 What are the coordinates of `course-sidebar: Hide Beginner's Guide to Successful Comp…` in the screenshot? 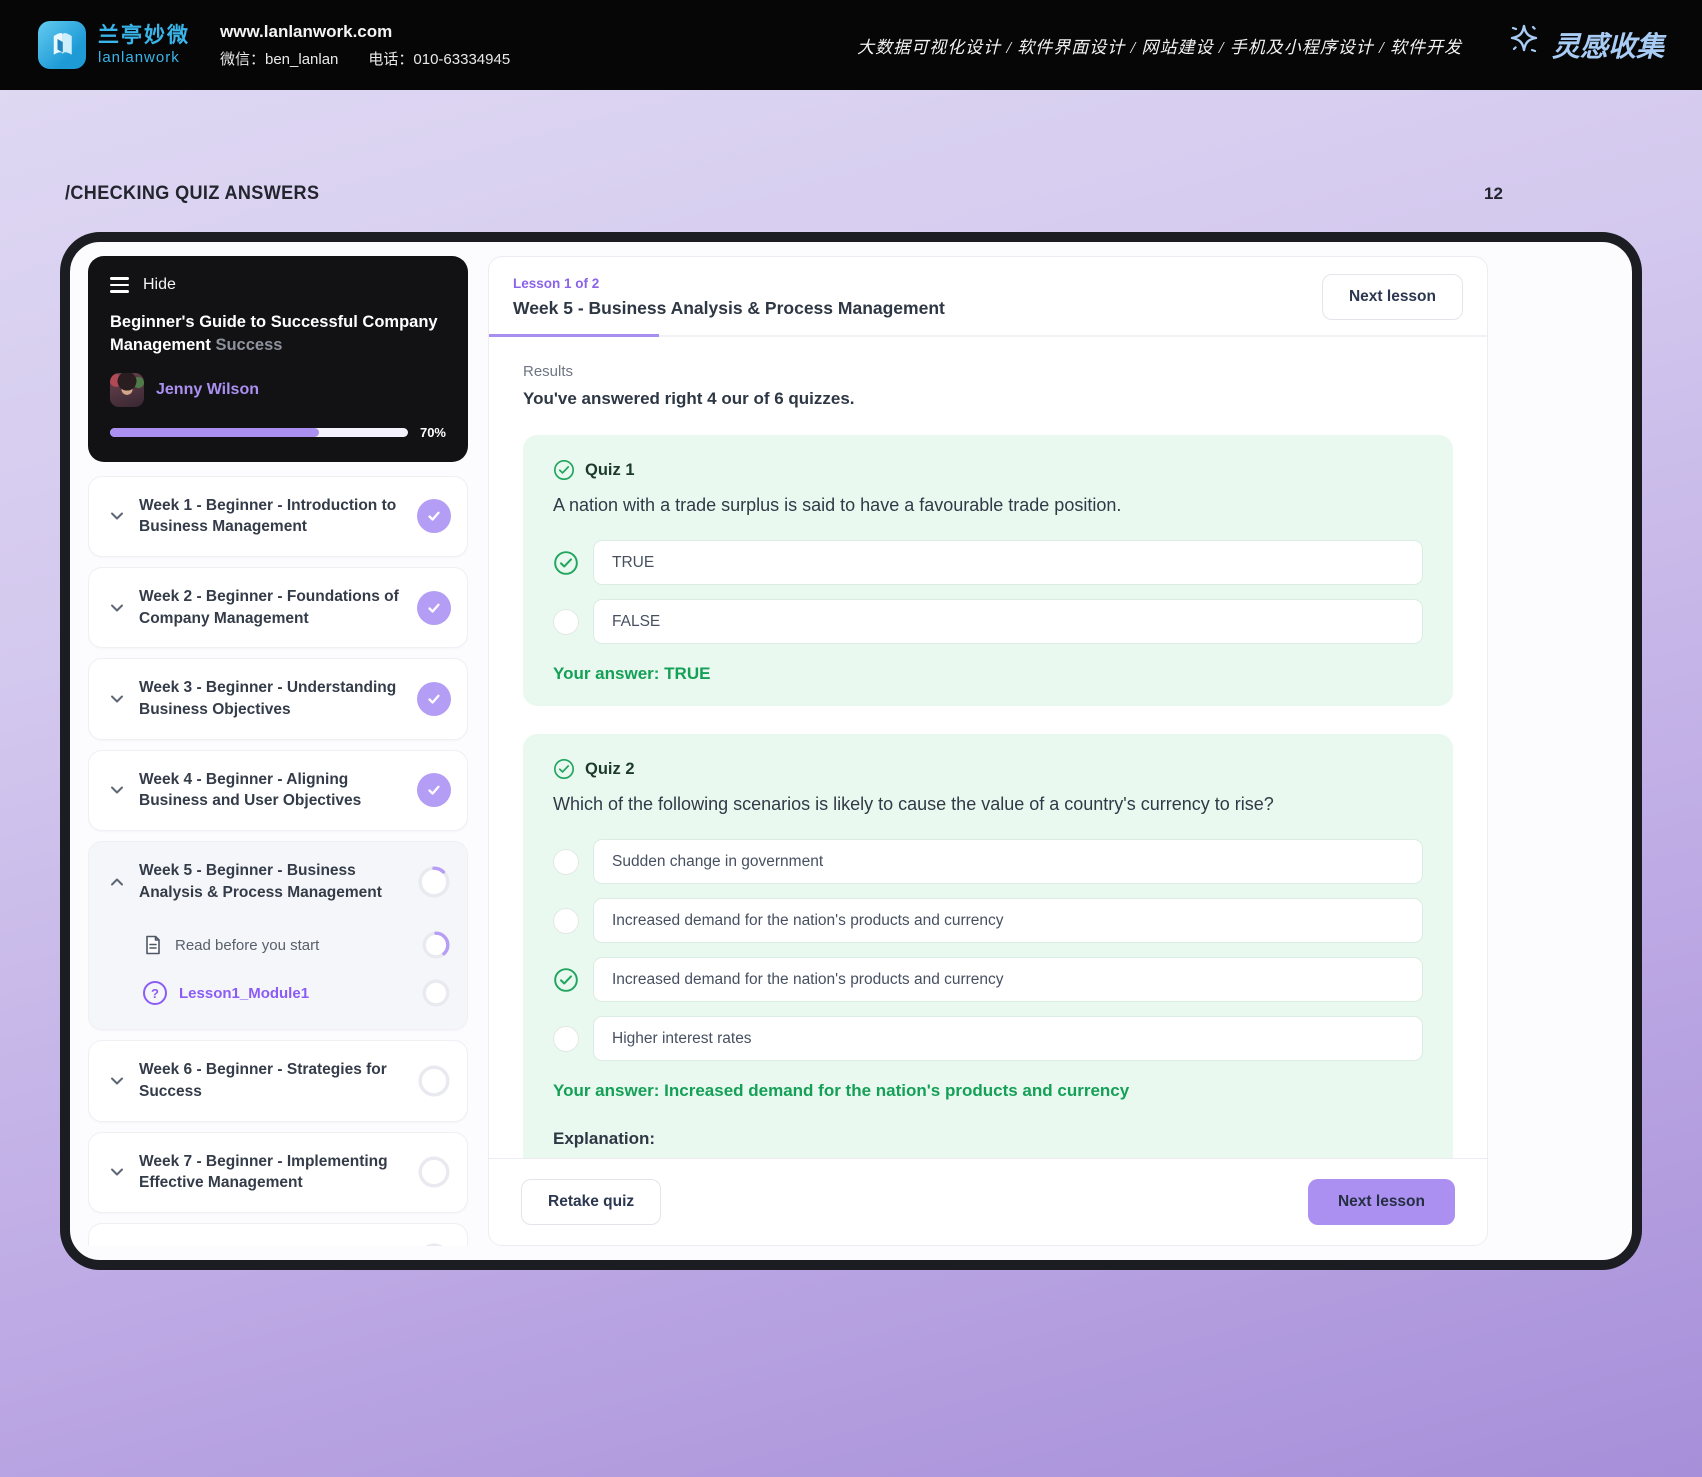 It's located at (278, 751).